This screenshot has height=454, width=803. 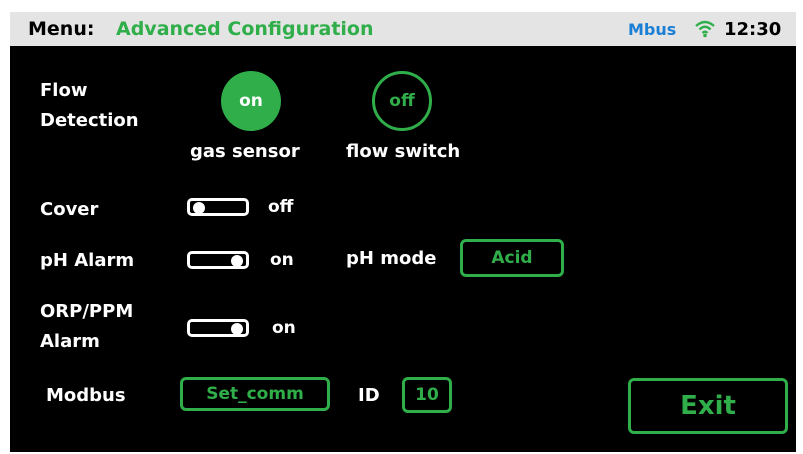 I want to click on orp-ppm-alarm-toggle, so click(x=218, y=328).